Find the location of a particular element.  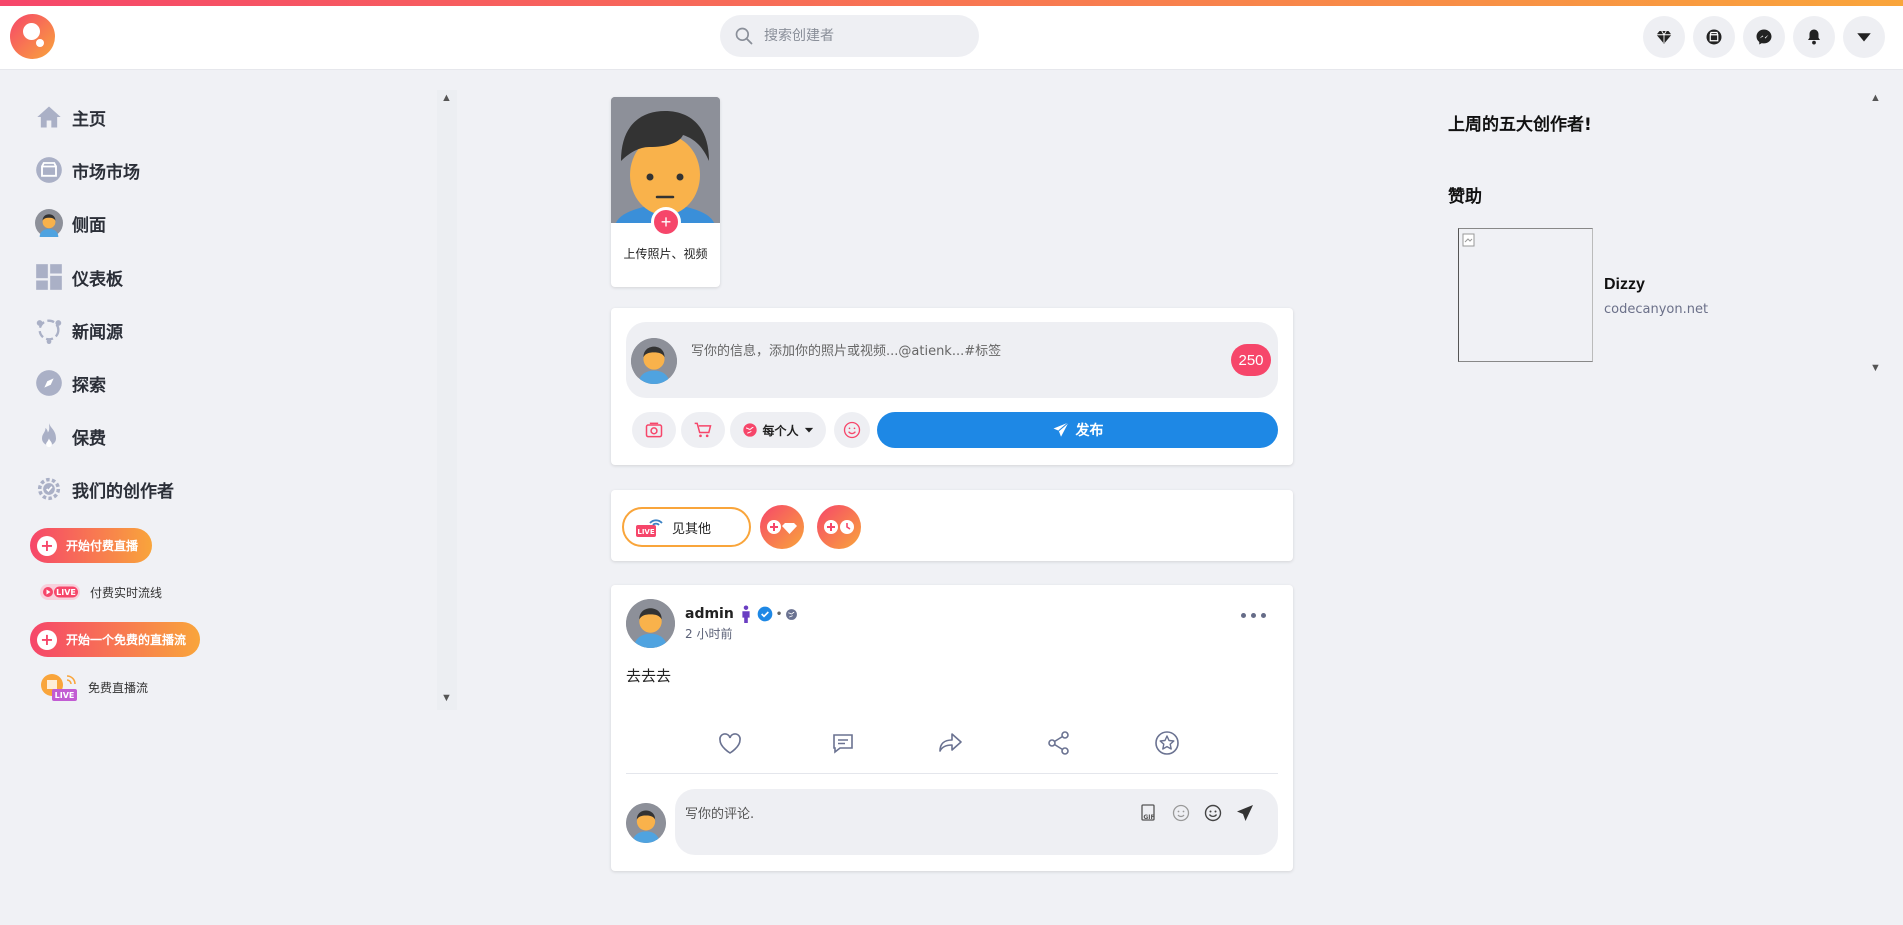

shop-button is located at coordinates (1714, 37).